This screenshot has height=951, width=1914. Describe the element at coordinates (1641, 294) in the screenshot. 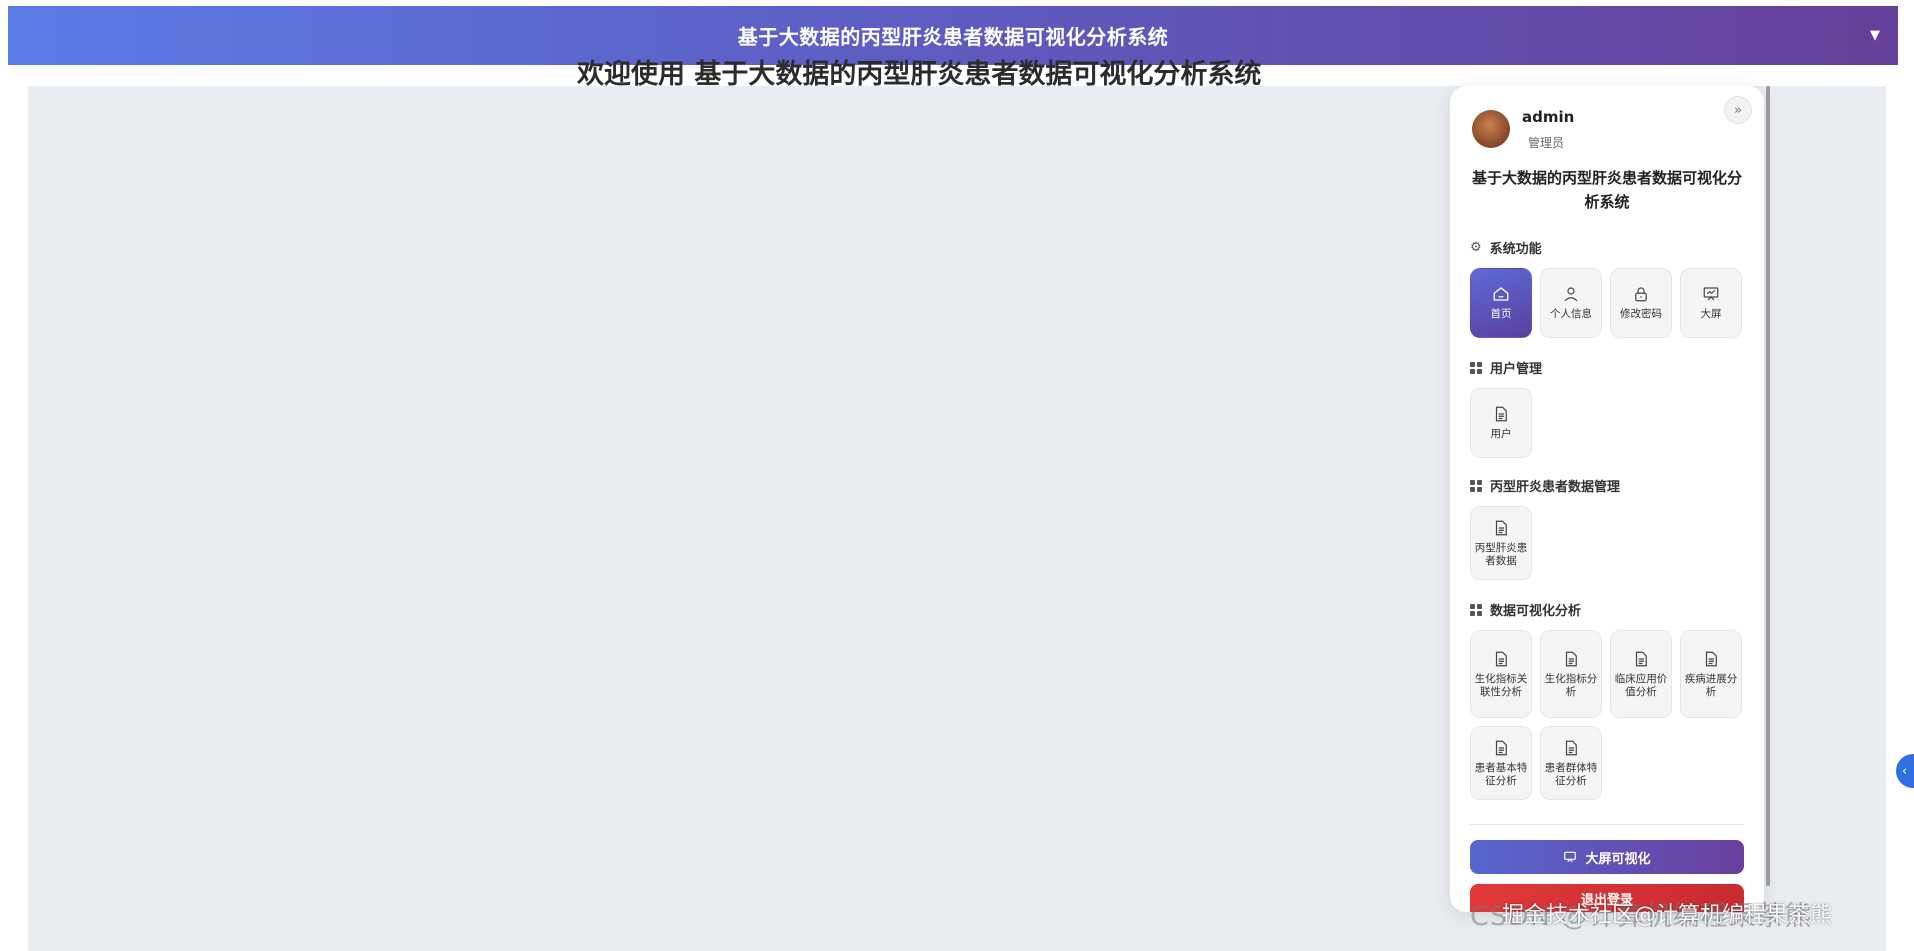

I see `lock-icon` at that location.